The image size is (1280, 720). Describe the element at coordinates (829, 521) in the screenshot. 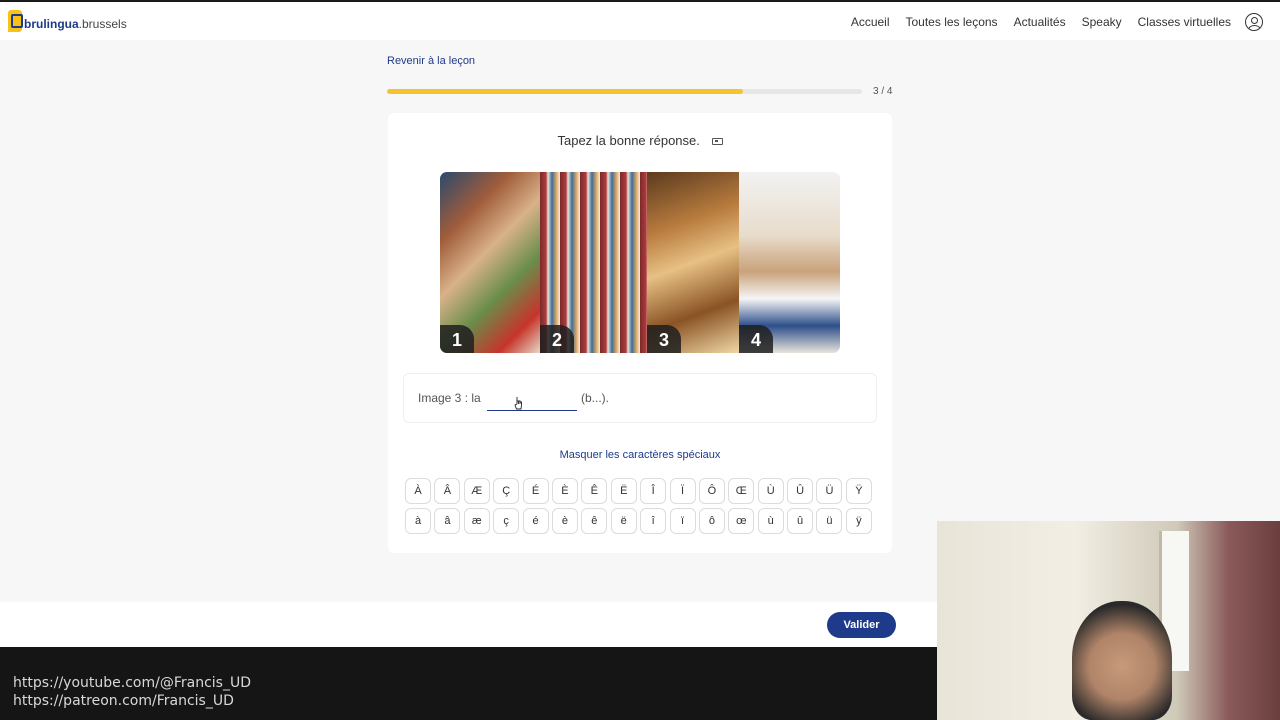

I see `special-char-key: ü` at that location.